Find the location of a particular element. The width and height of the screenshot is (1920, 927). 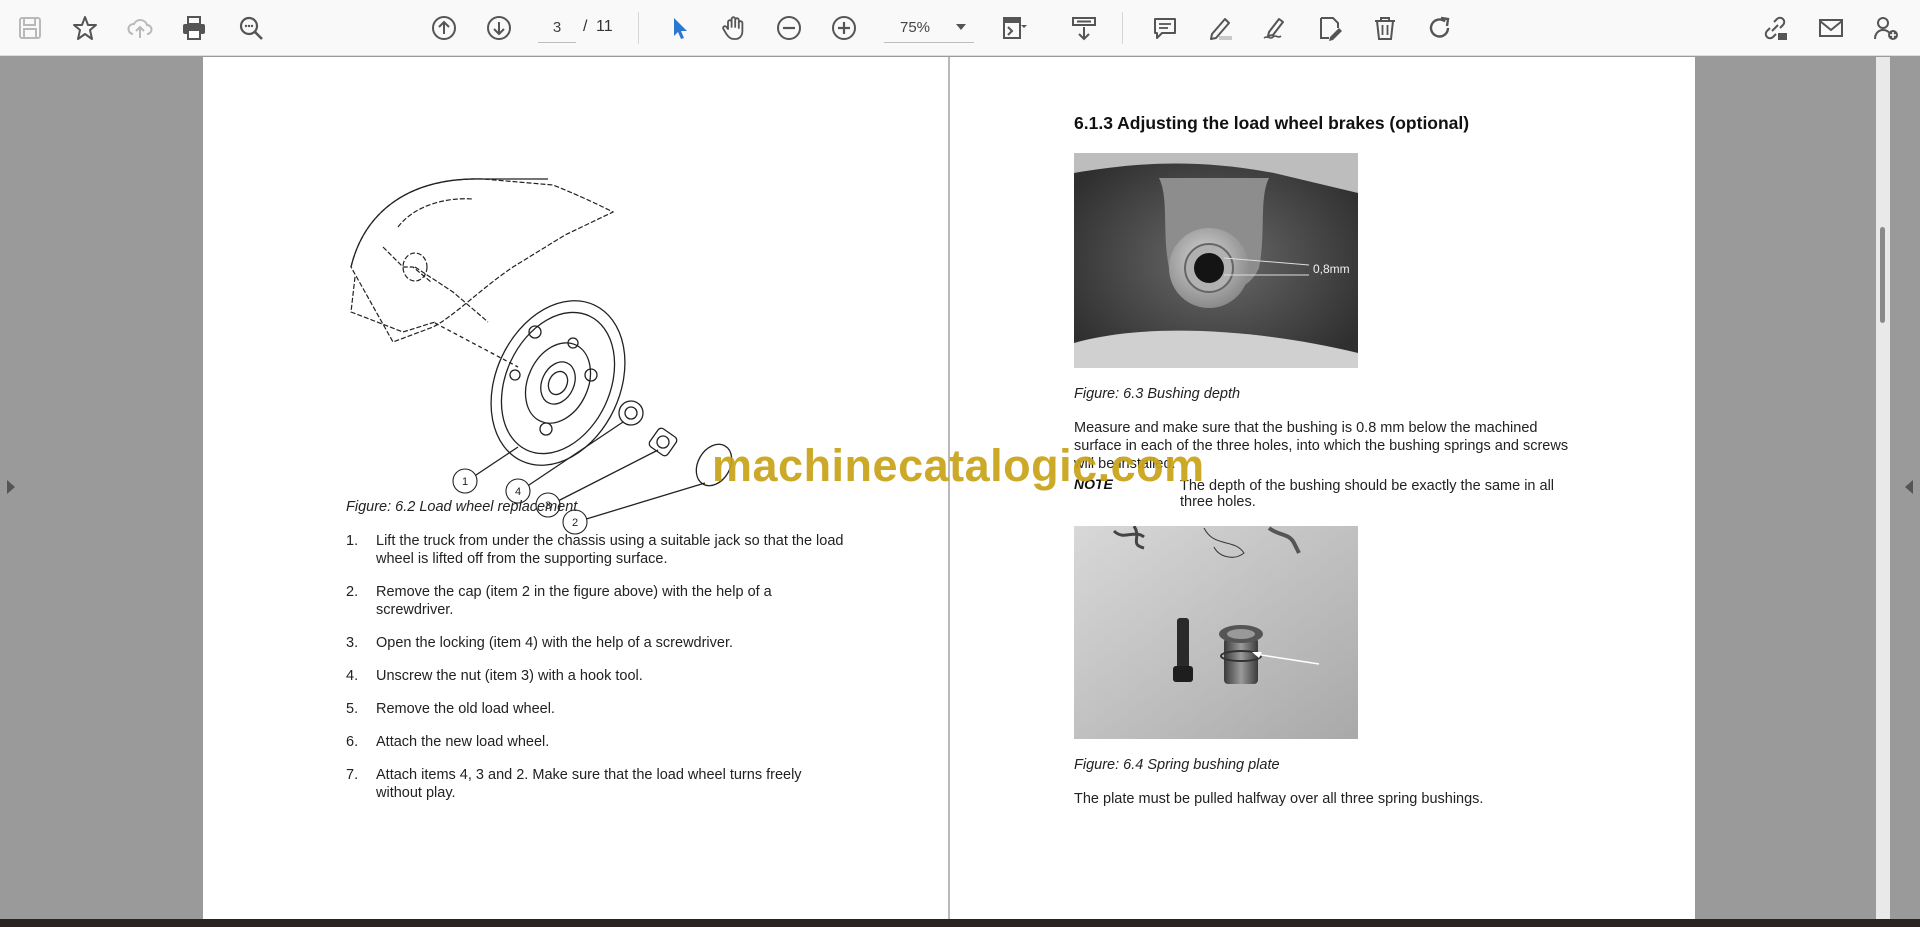

rotate-icon is located at coordinates (1440, 28).